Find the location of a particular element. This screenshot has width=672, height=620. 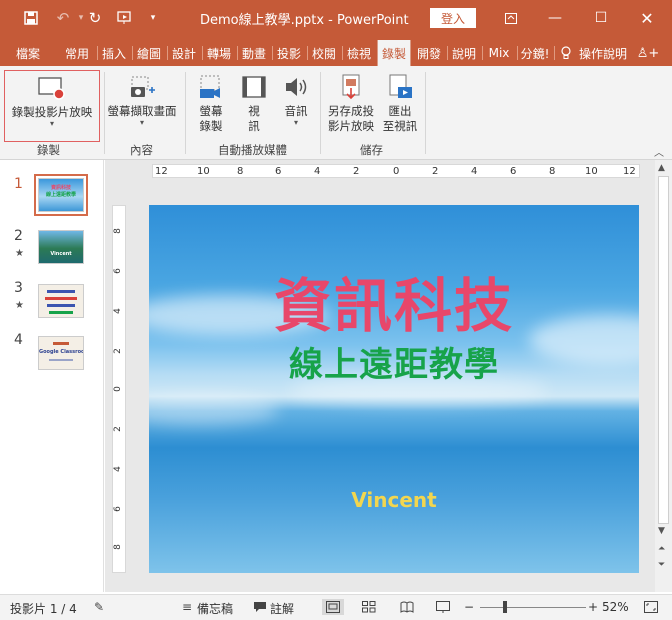

tab-insert: 插入 is located at coordinates (114, 53).